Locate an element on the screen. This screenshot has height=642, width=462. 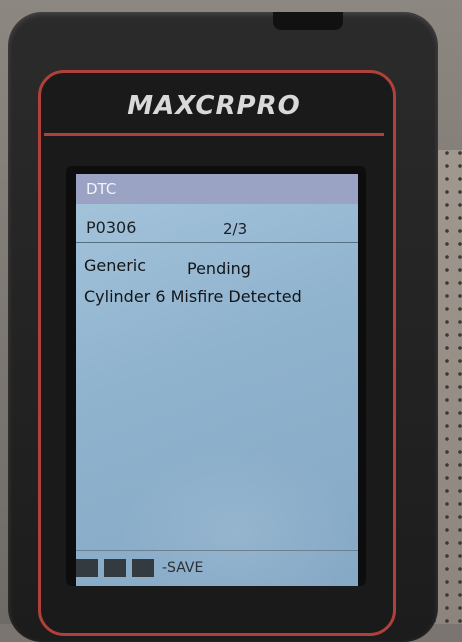
dtc-description: Cylinder 6 Misfire Detected is located at coordinates (193, 296).